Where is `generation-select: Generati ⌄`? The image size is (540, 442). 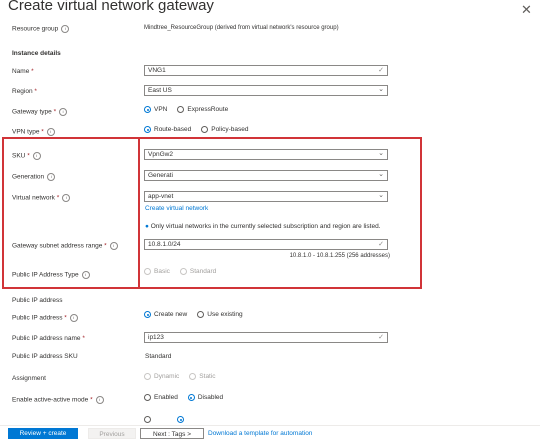 generation-select: Generati ⌄ is located at coordinates (266, 175).